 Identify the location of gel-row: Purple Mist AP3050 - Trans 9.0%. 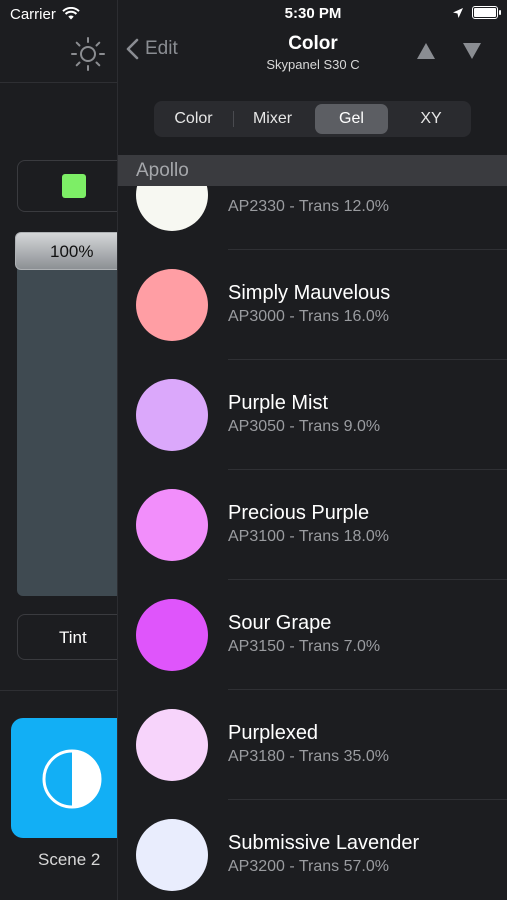
(312, 415).